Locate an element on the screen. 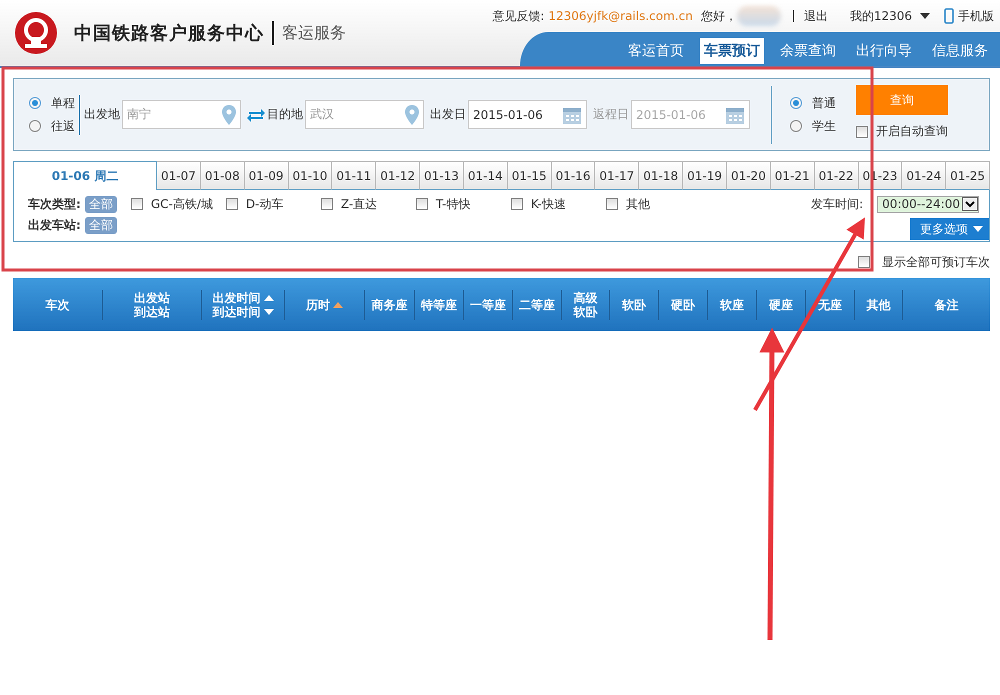 The width and height of the screenshot is (1000, 695). checkbox-label: 显示全部可预订车次 is located at coordinates (936, 262).